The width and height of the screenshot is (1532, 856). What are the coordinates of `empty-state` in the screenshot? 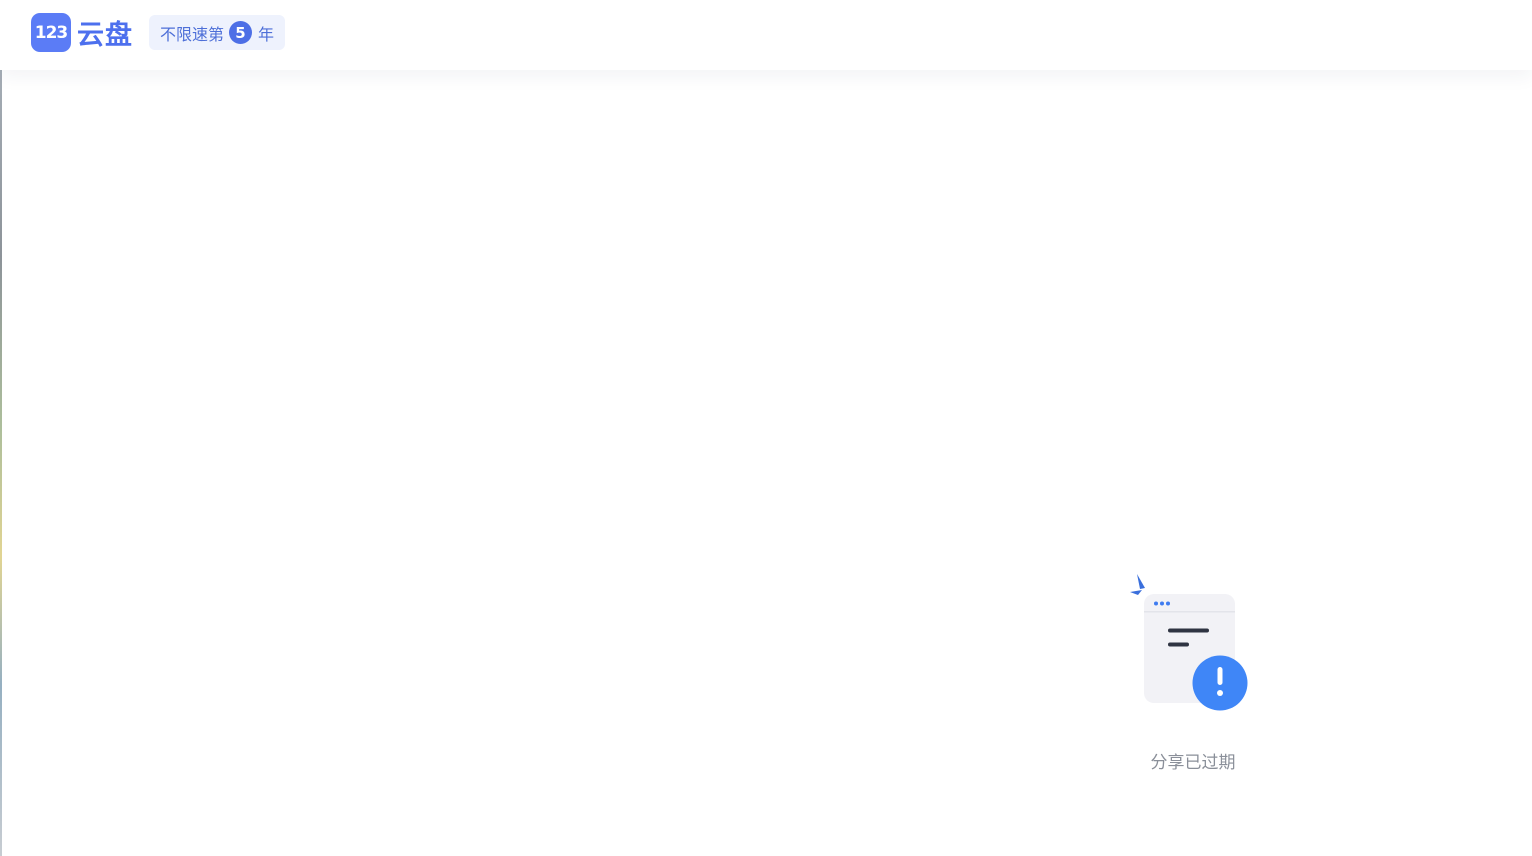 It's located at (1193, 643).